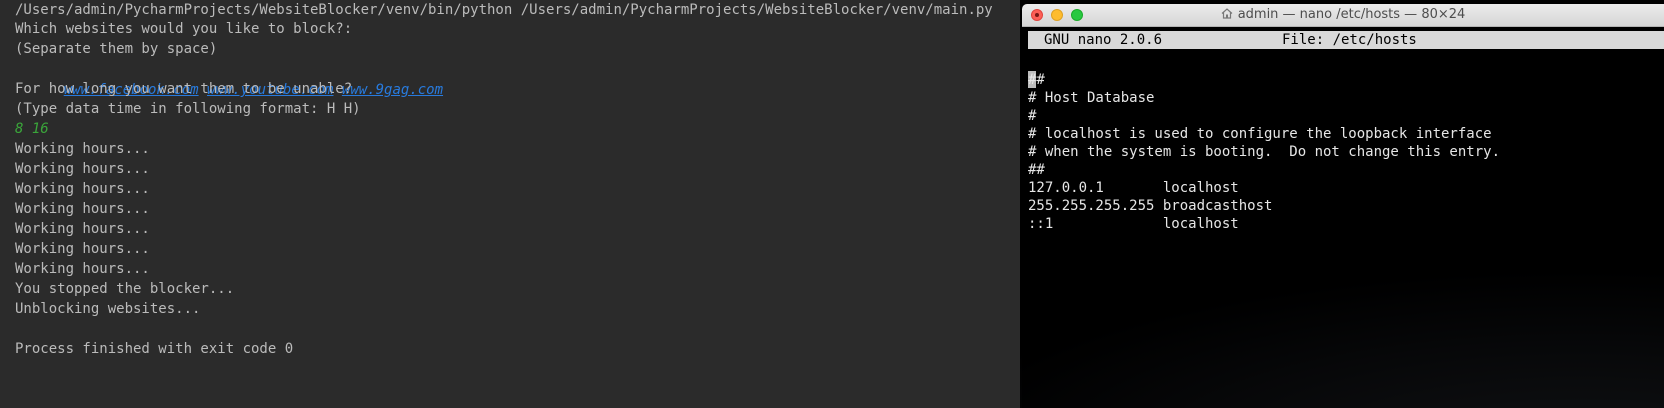 Image resolution: width=1664 pixels, height=408 pixels. What do you see at coordinates (184, 89) in the screenshot?
I see `console-prompt-time: For how long you want them to be unable?` at bounding box center [184, 89].